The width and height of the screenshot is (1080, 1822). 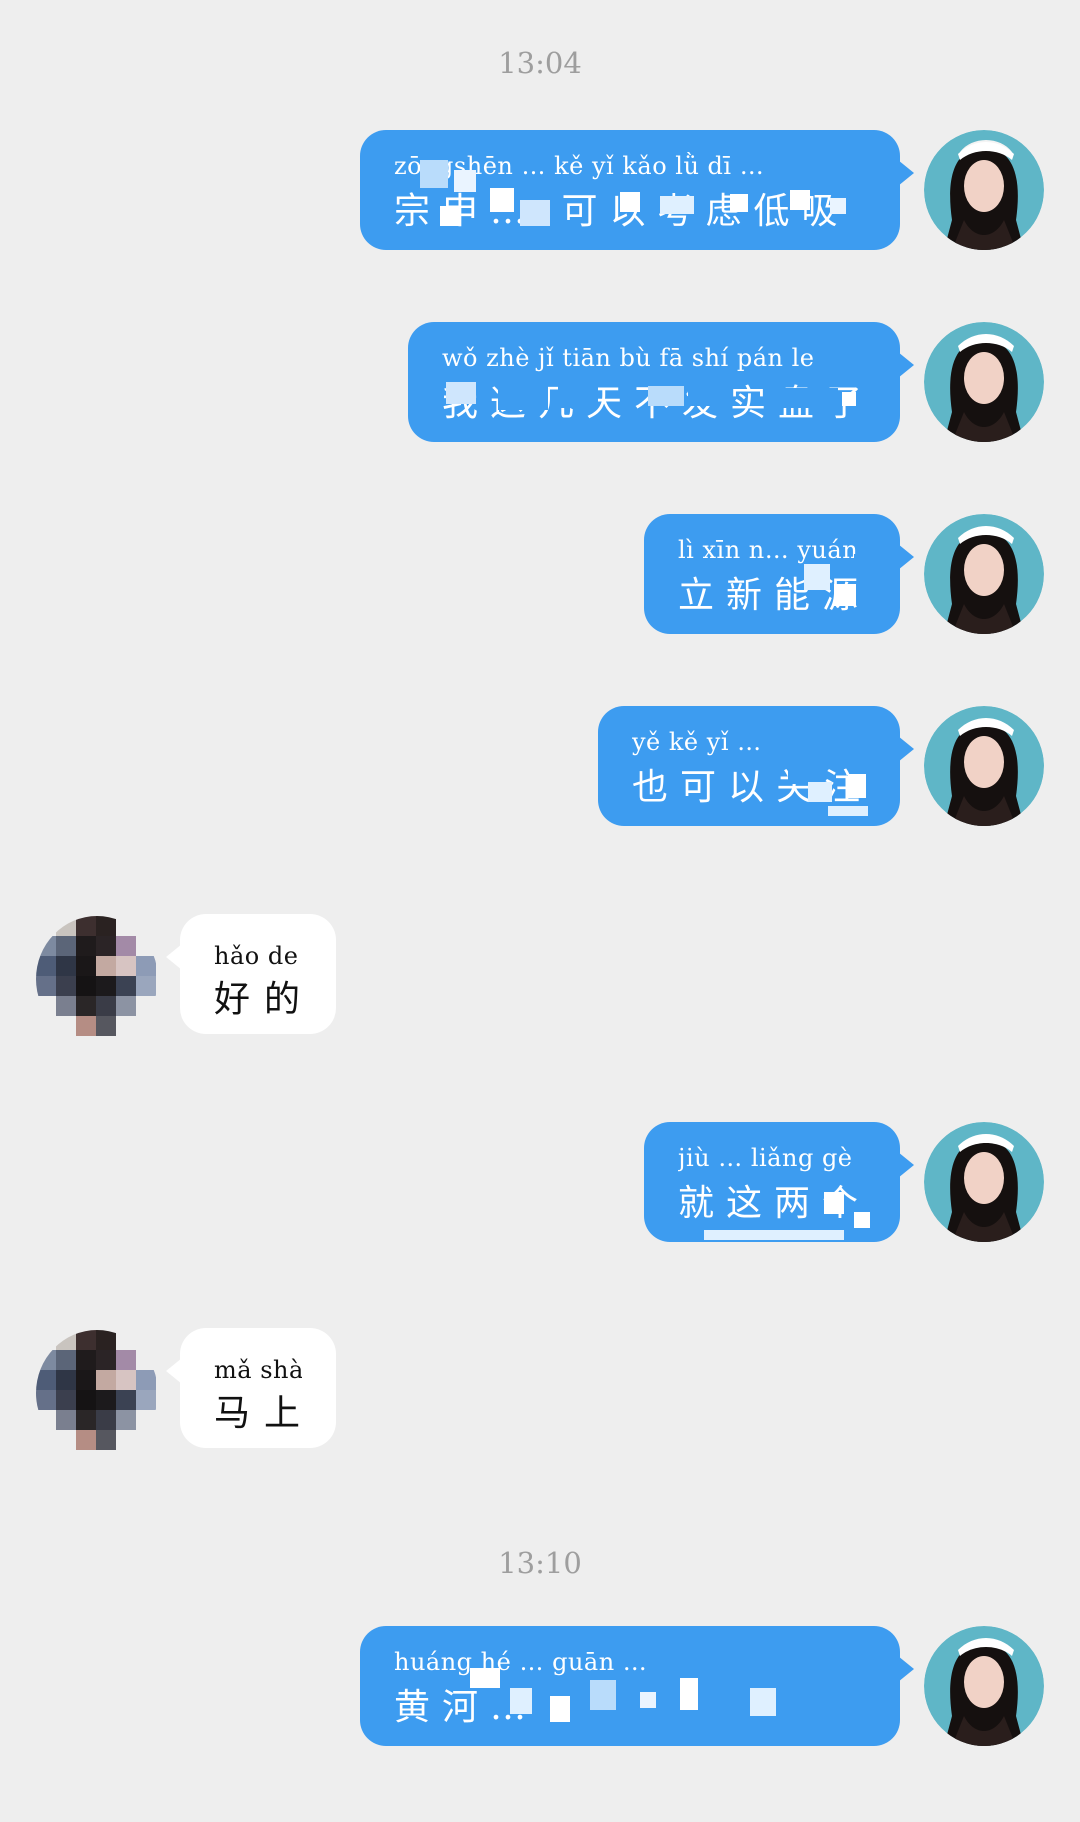 I want to click on message-row-incoming: mǎ shàng 马上, so click(x=540, y=1392).